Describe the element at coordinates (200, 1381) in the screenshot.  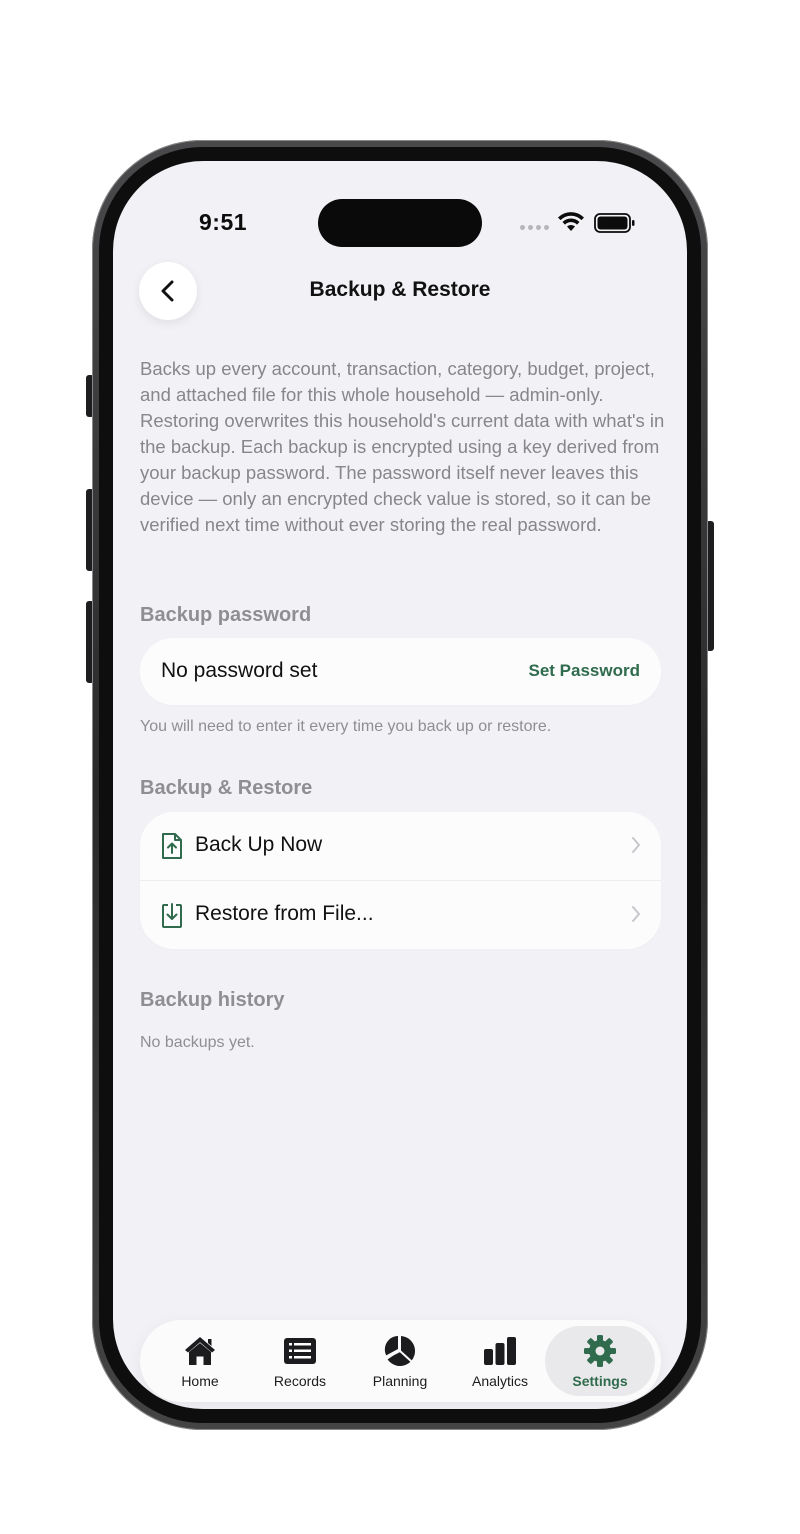
I see `tab-home-label: Home` at that location.